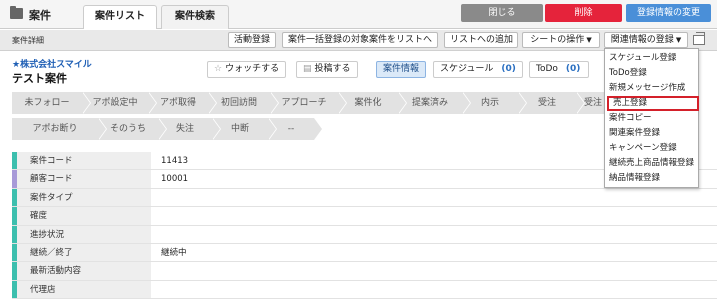 The height and width of the screenshot is (300, 717). I want to click on field-row: 代理店, so click(364, 290).